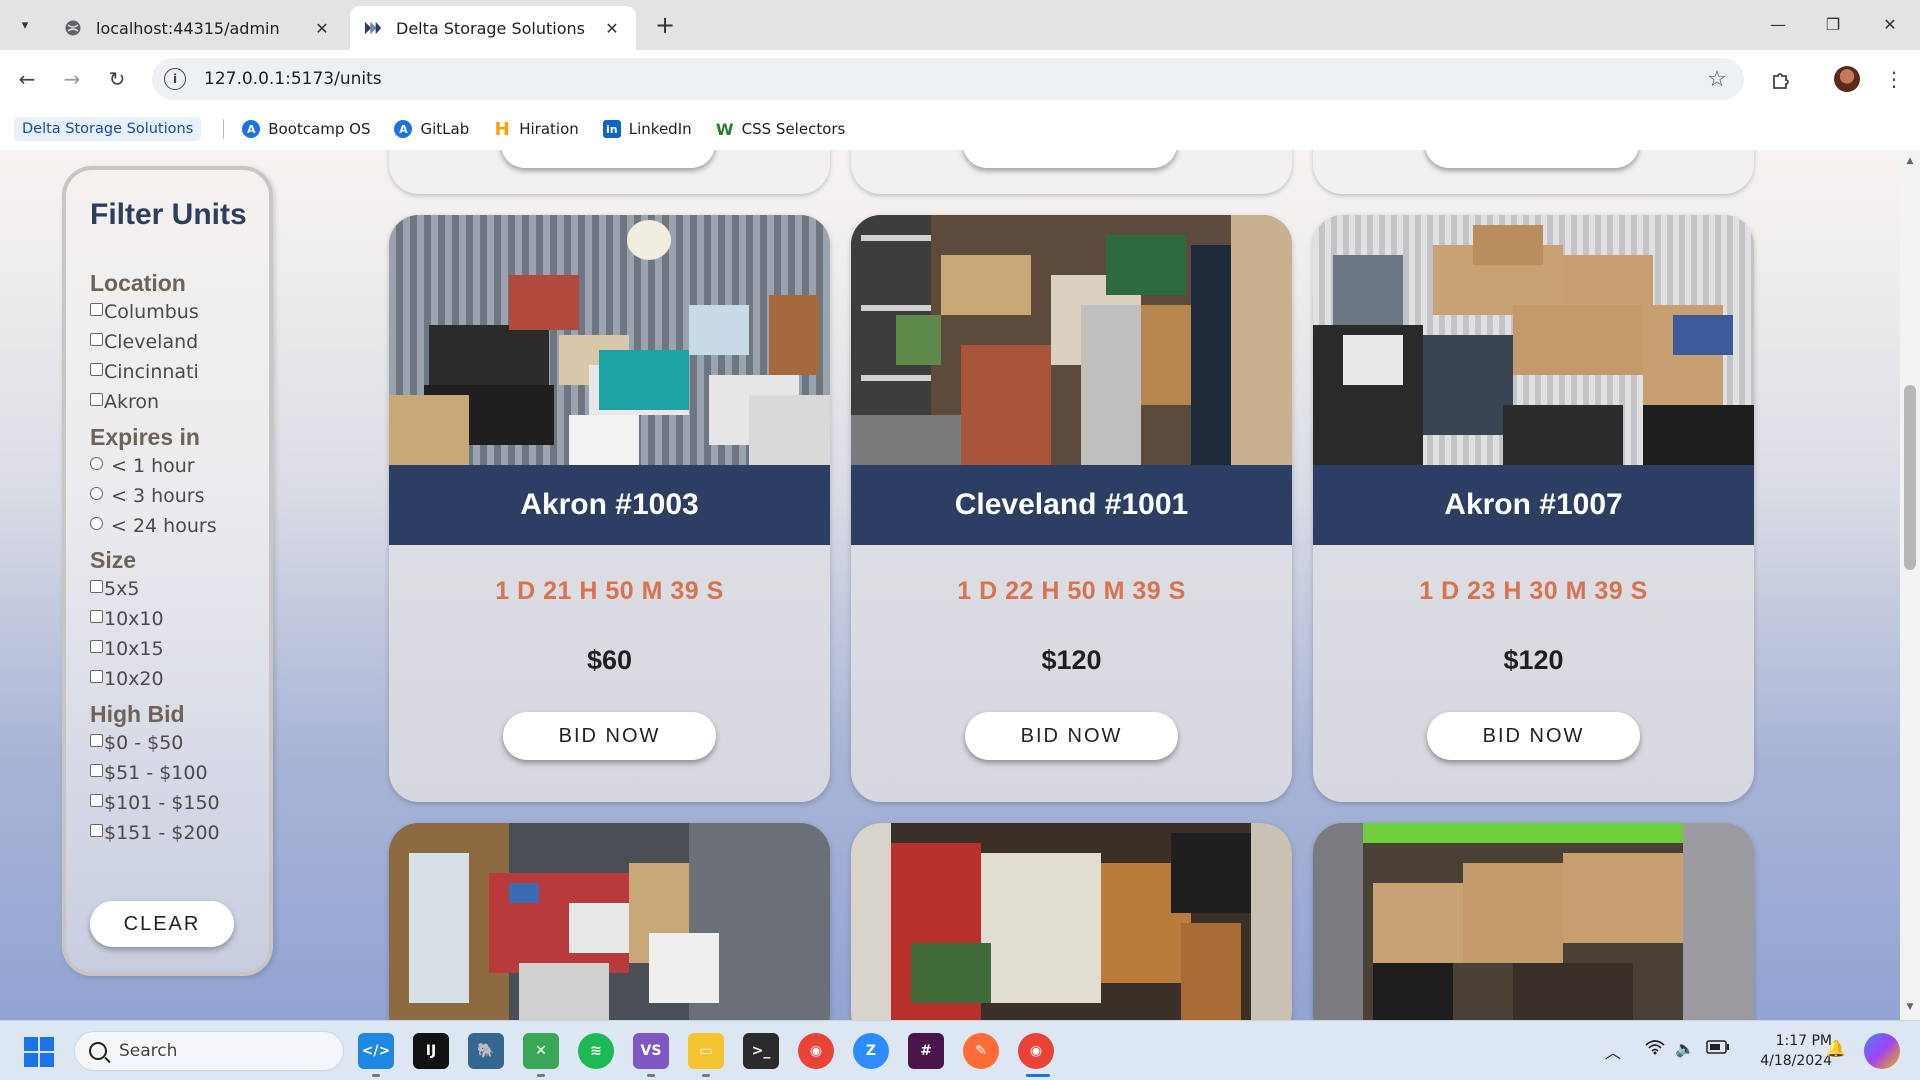 Image resolution: width=1920 pixels, height=1080 pixels. I want to click on expires-option-3h: < 3 hours, so click(153, 496).